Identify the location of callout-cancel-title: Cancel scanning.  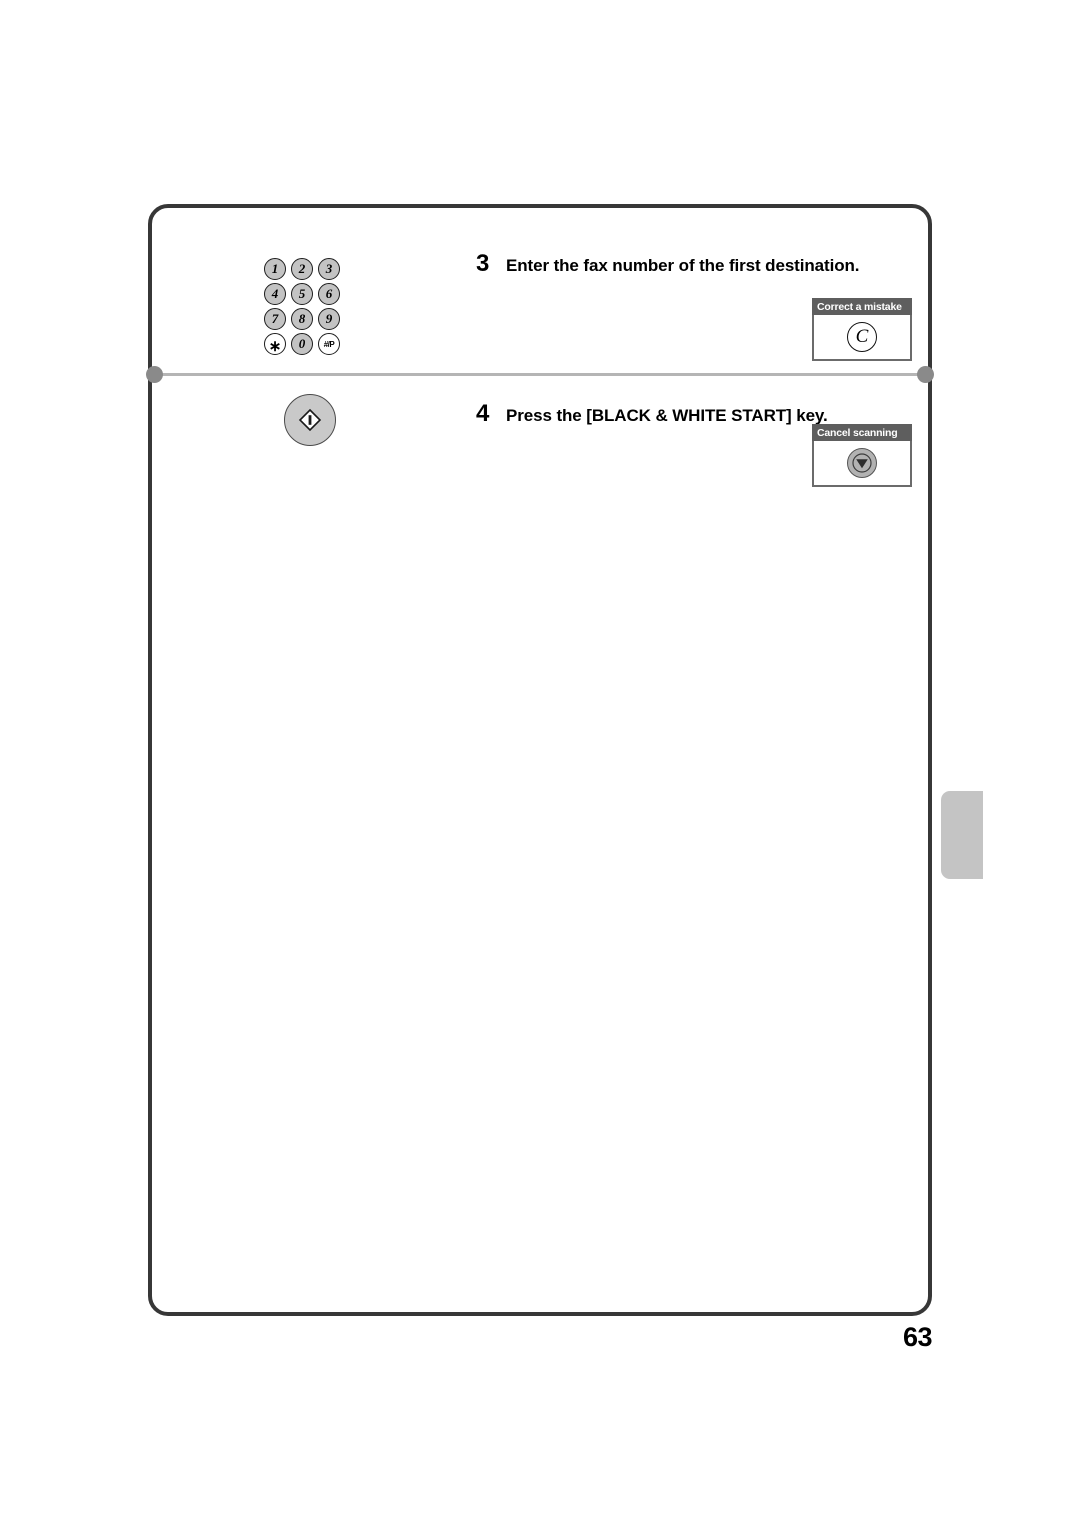
(862, 432).